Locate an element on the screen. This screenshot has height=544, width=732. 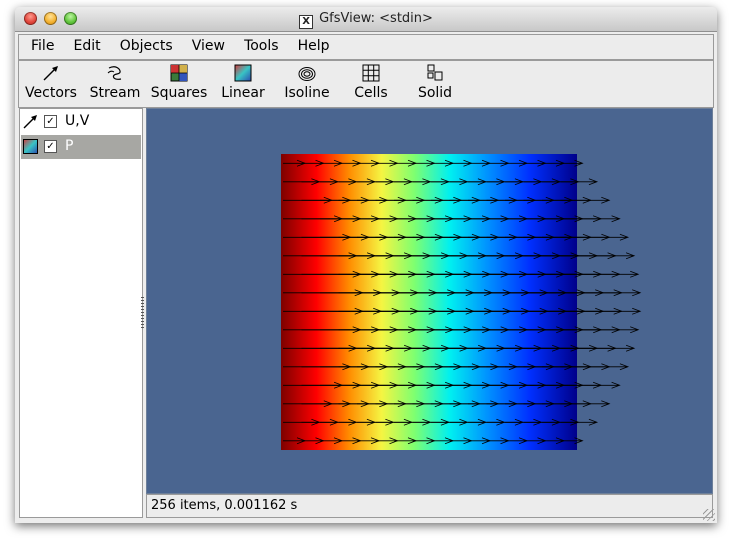
cells-label: Cells is located at coordinates (371, 93).